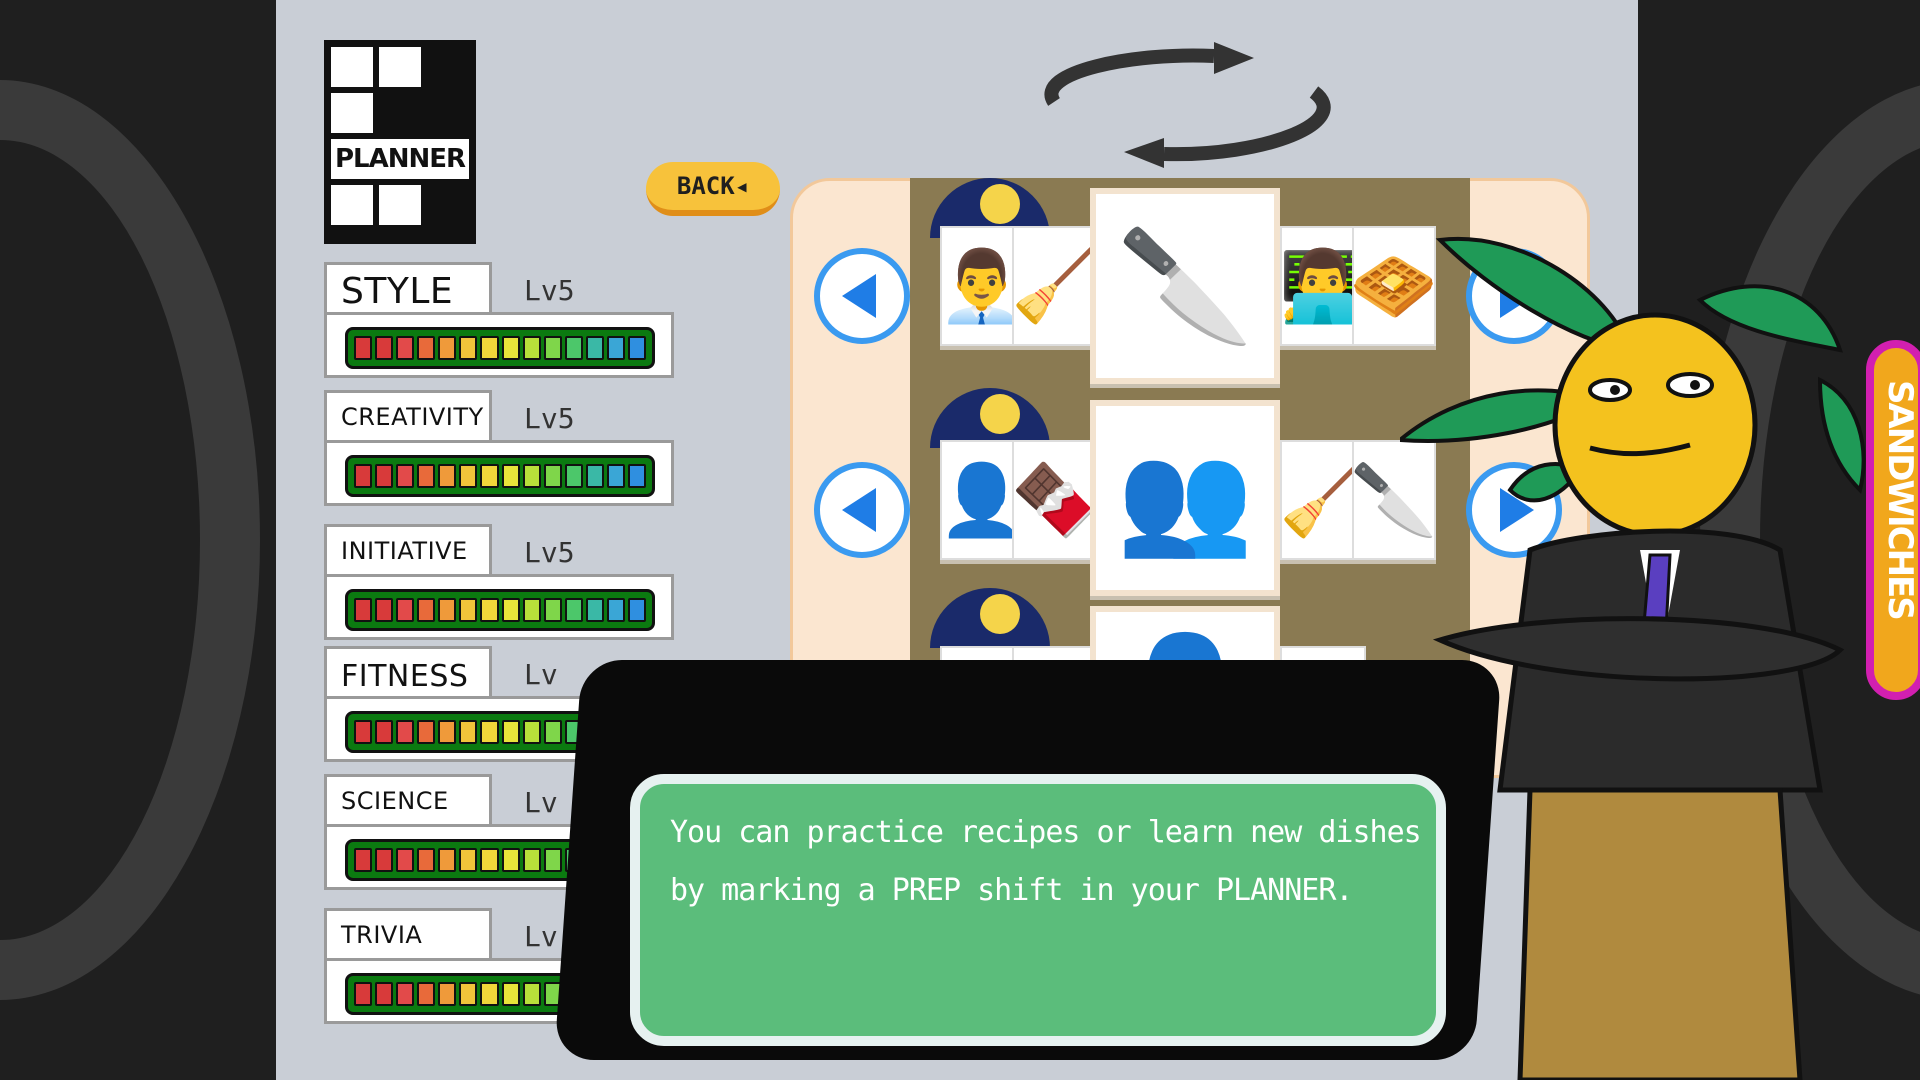 Image resolution: width=1920 pixels, height=1080 pixels. What do you see at coordinates (400, 159) in the screenshot?
I see `planner-label: PLANNER` at bounding box center [400, 159].